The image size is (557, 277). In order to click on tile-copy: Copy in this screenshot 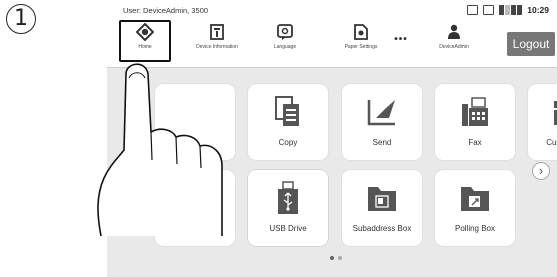, I will do `click(288, 122)`.